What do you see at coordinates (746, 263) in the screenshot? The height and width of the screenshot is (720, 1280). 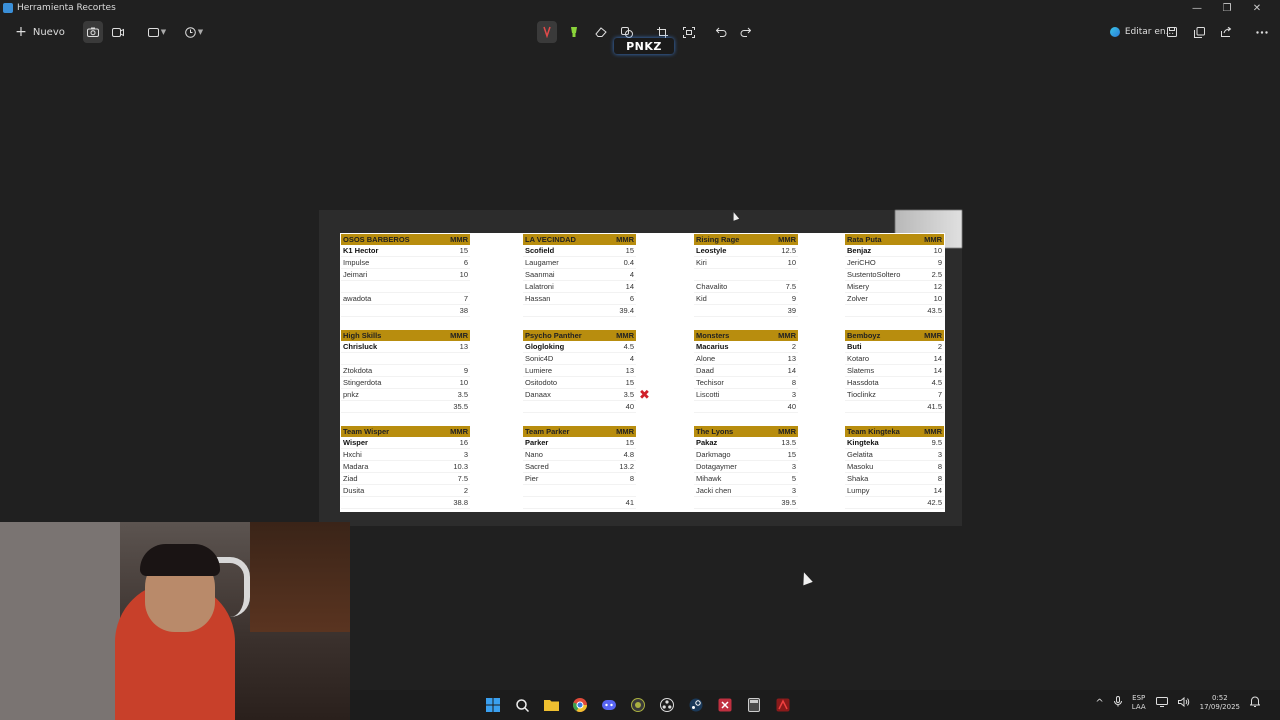 I see `player-row: Kiri 10` at bounding box center [746, 263].